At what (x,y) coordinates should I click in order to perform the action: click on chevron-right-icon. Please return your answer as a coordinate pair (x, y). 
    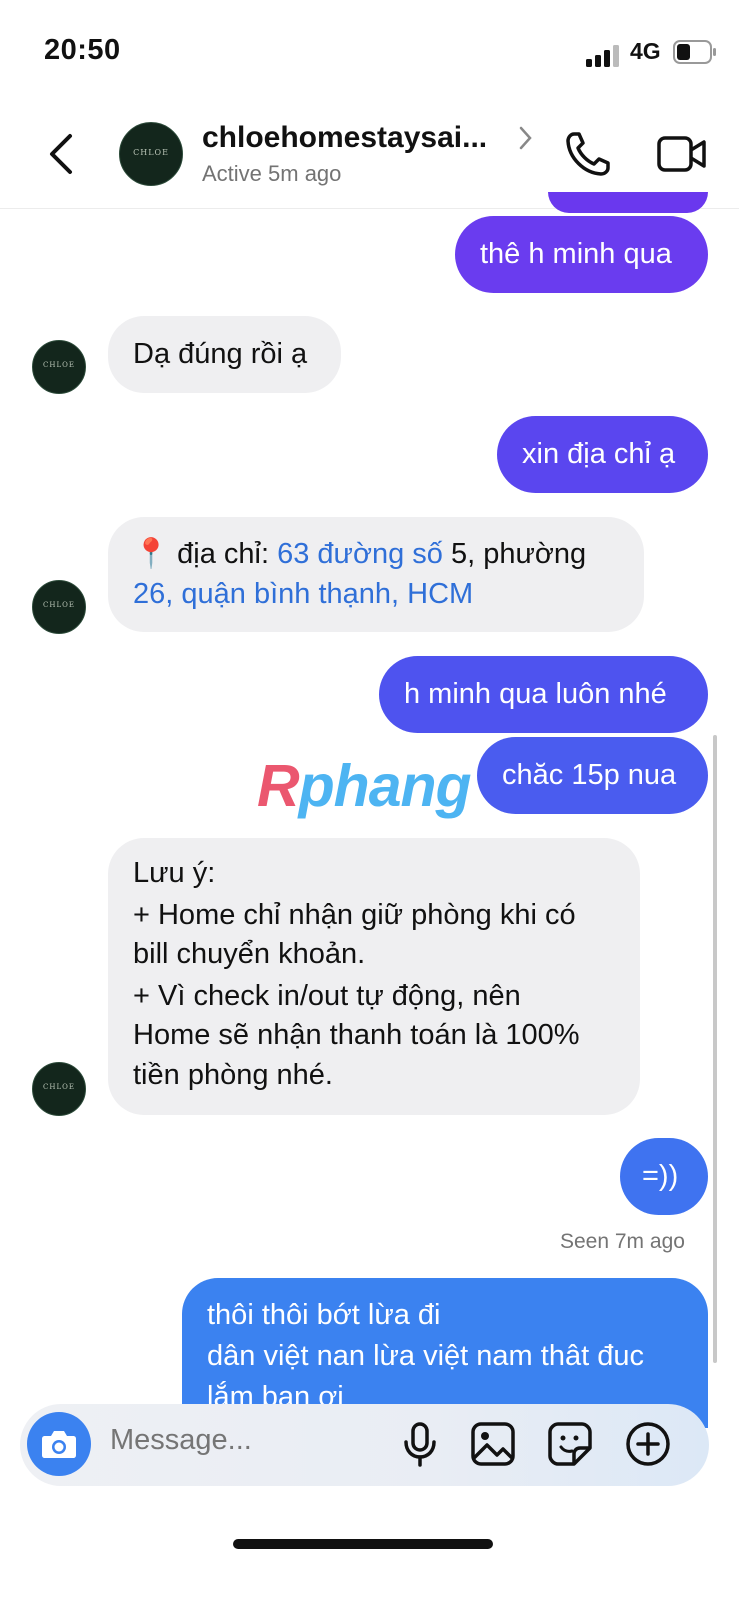
    Looking at the image, I should click on (526, 138).